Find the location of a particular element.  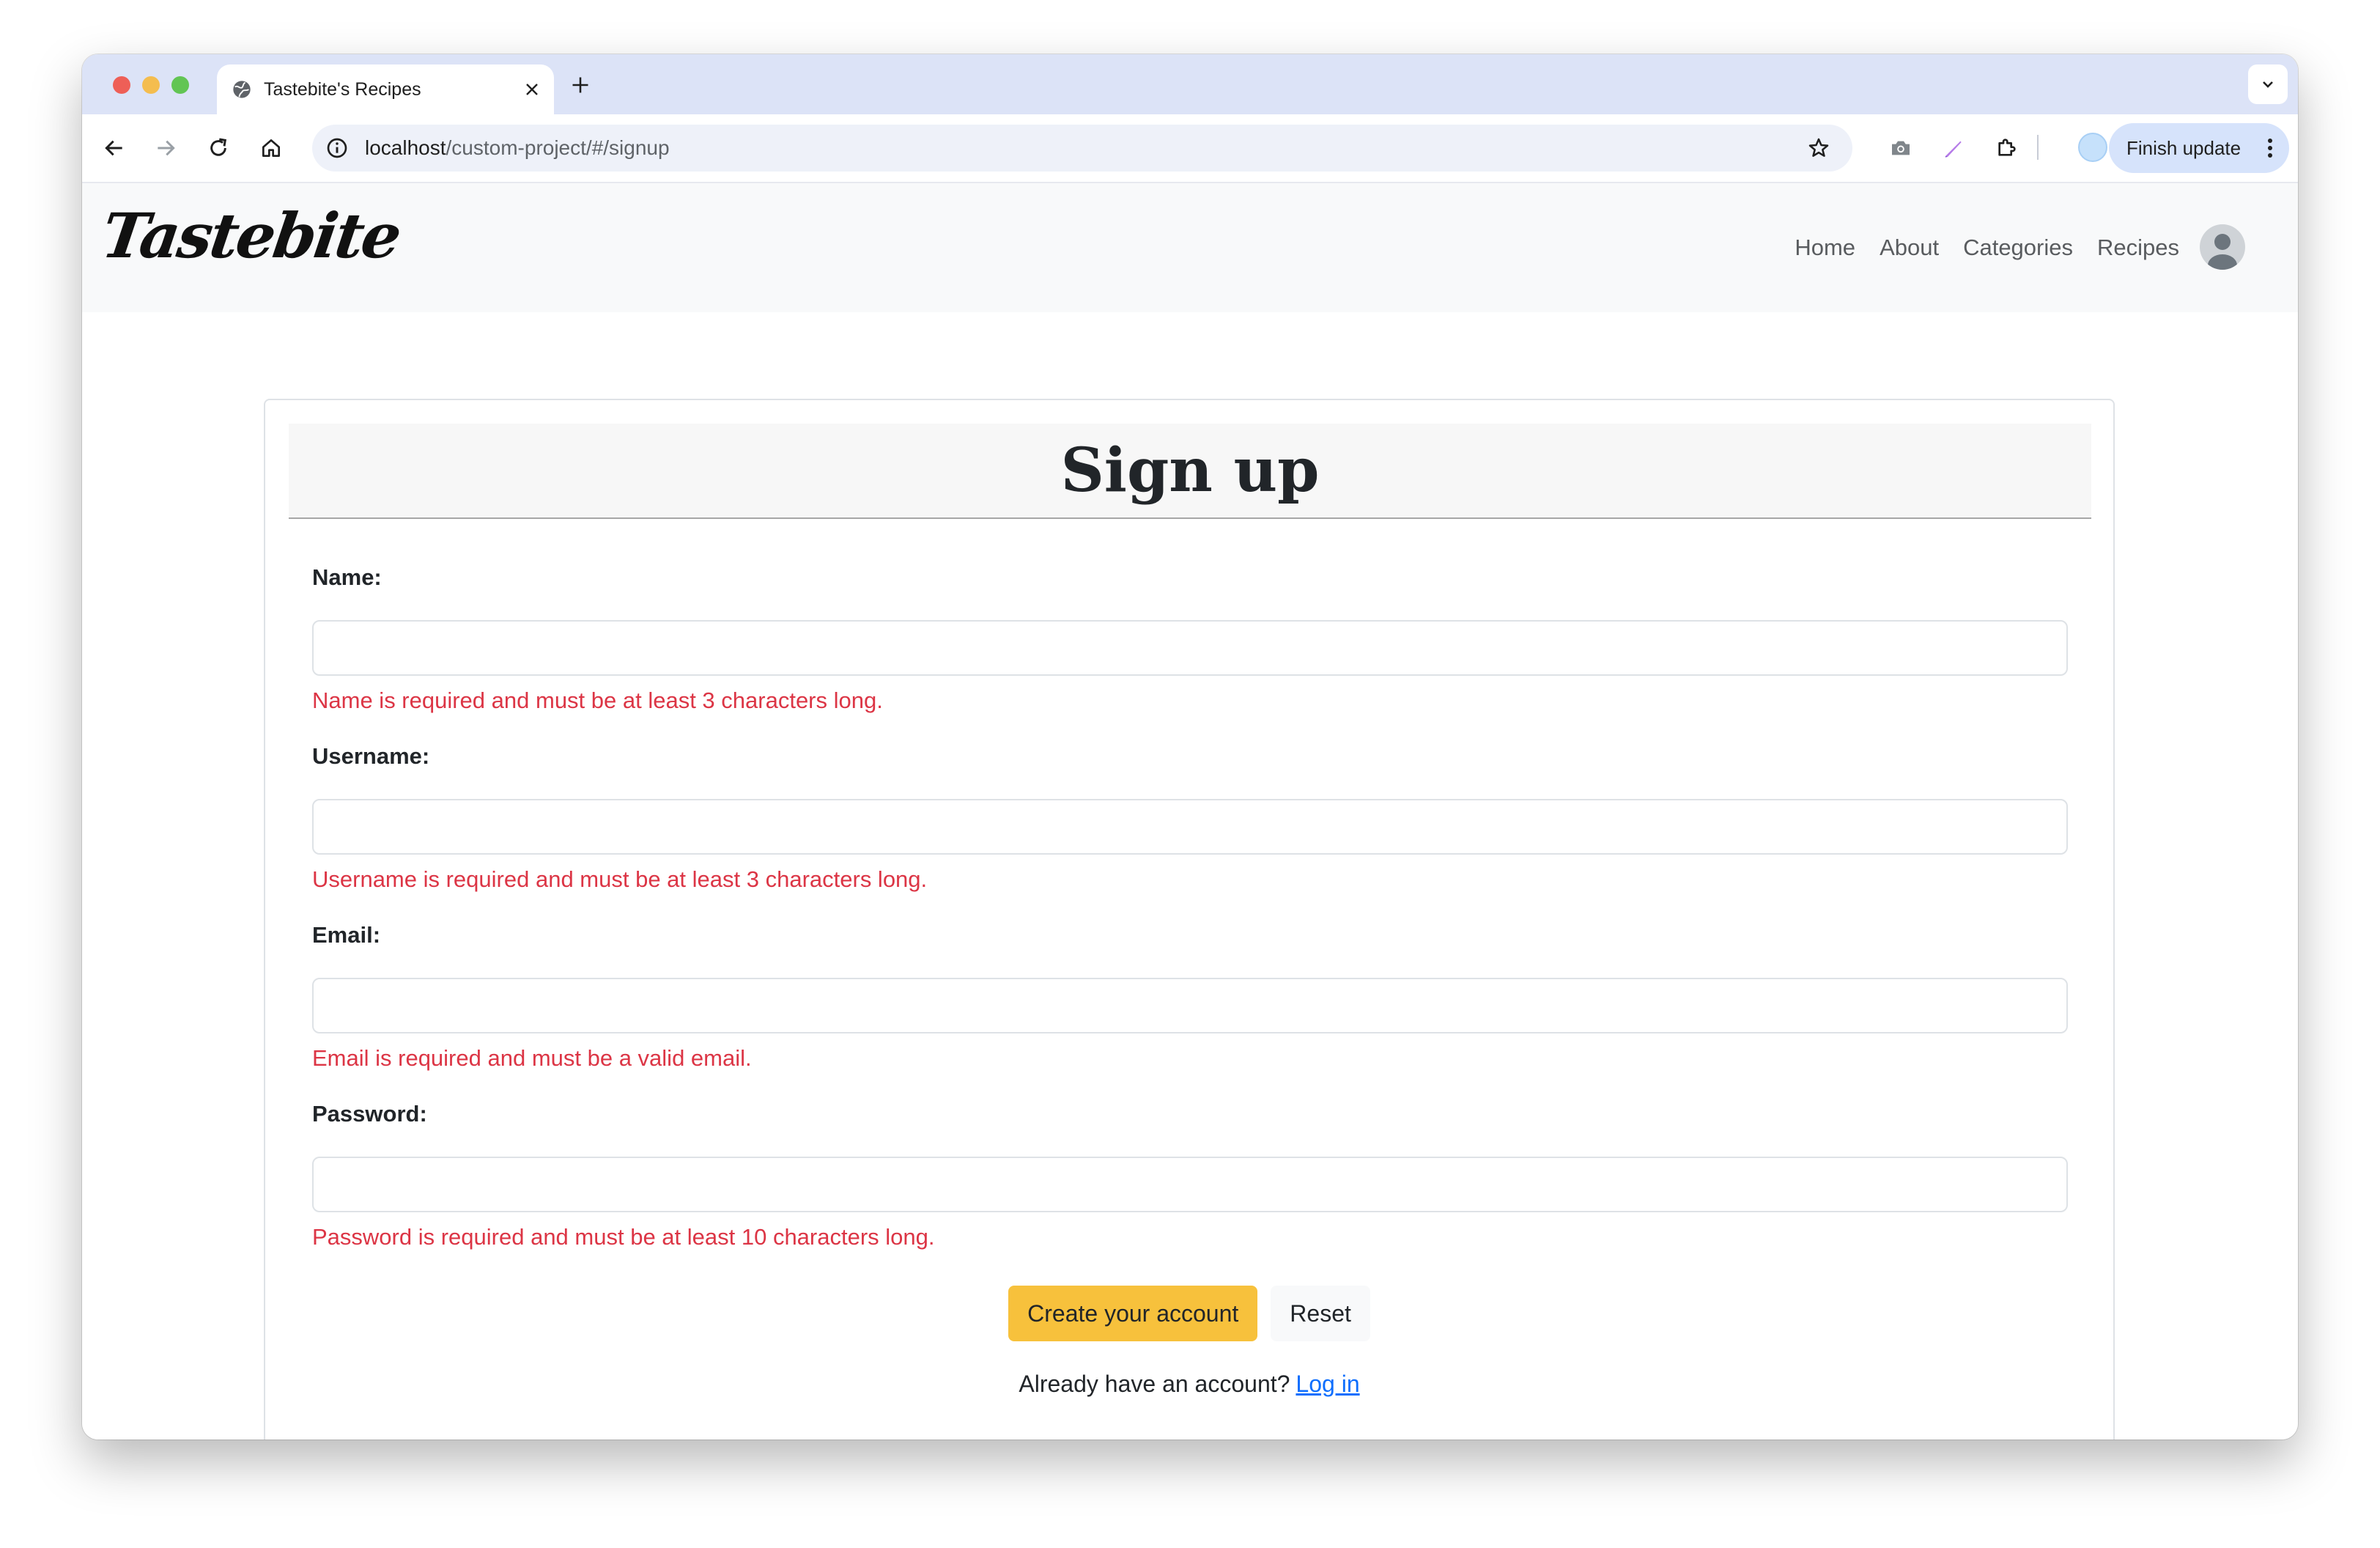

extensions-puzzle-icon is located at coordinates (2006, 148).